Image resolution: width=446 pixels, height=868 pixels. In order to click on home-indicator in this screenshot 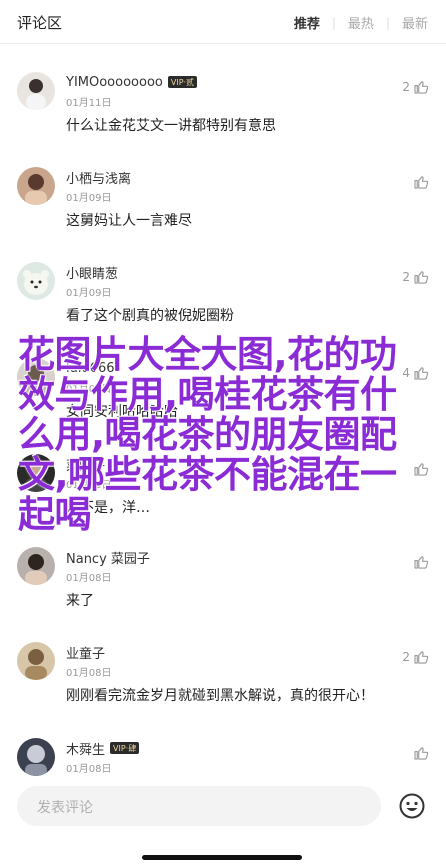, I will do `click(222, 857)`.